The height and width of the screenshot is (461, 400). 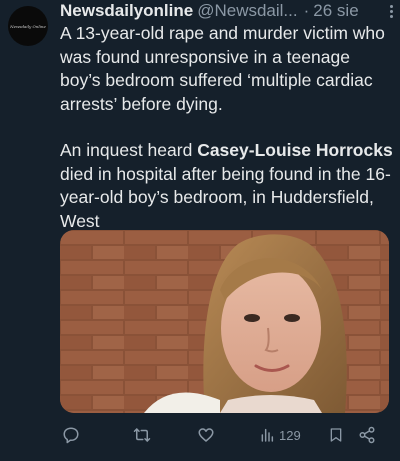 I want to click on views-icon, so click(x=267, y=435).